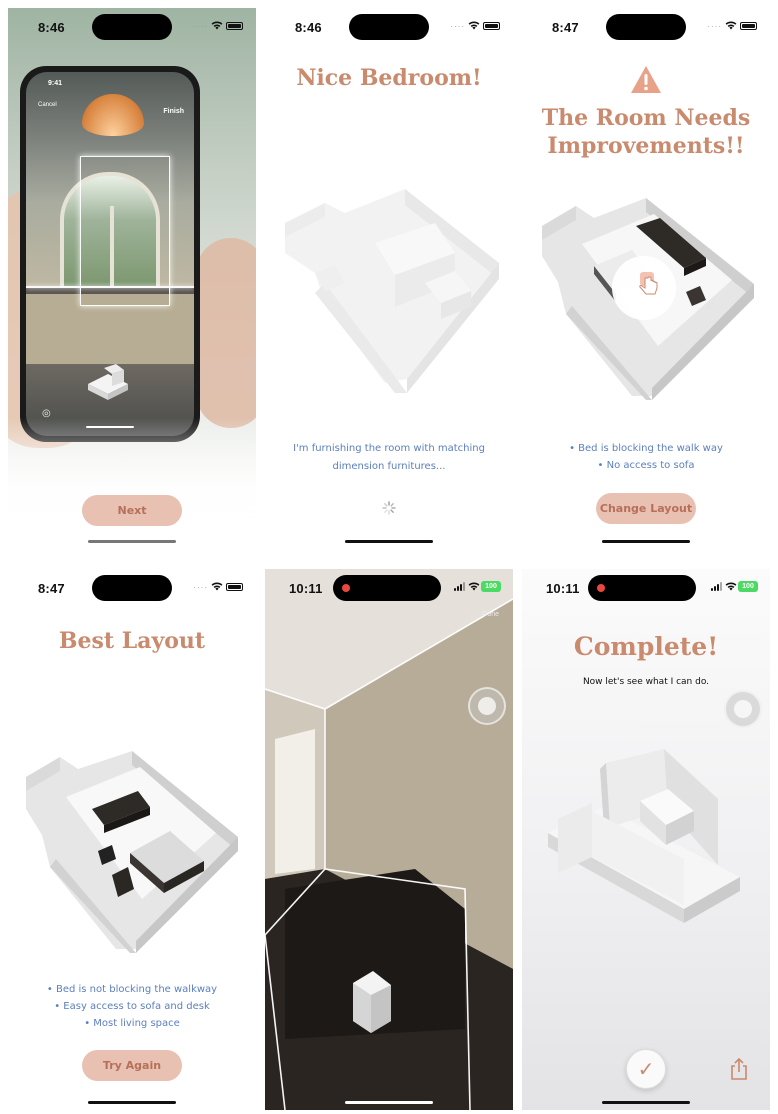 This screenshot has width=778, height=1114. I want to click on scan-outline, so click(125, 231).